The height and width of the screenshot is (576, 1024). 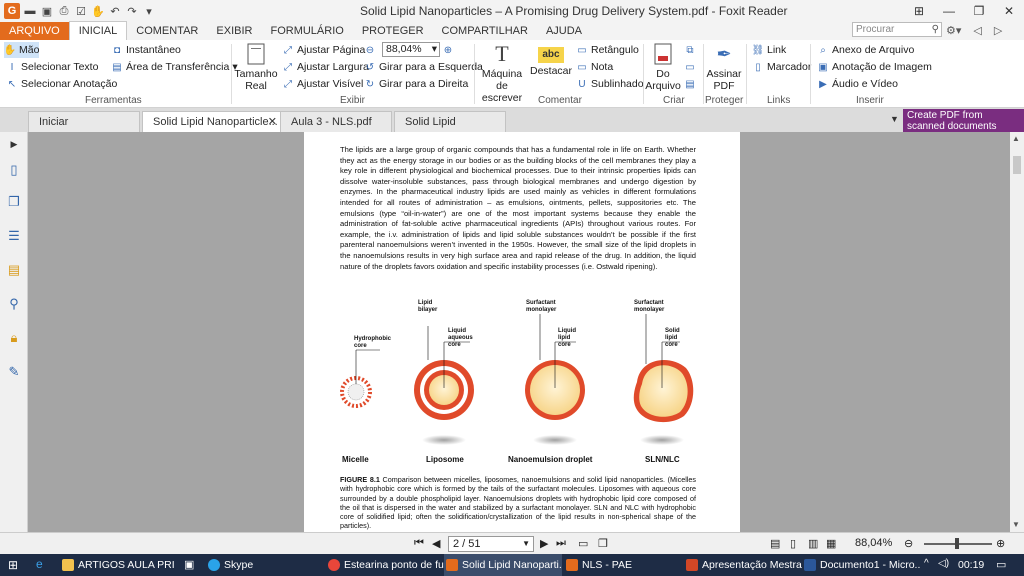 What do you see at coordinates (607, 50) in the screenshot?
I see `rectangle-button: ▭ Retângulo` at bounding box center [607, 50].